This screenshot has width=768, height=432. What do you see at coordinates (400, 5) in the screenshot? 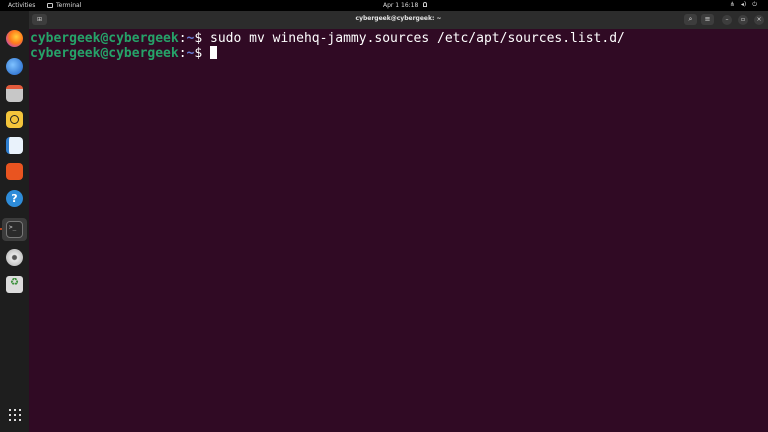
I see `clock: Apr 1 16:18` at bounding box center [400, 5].